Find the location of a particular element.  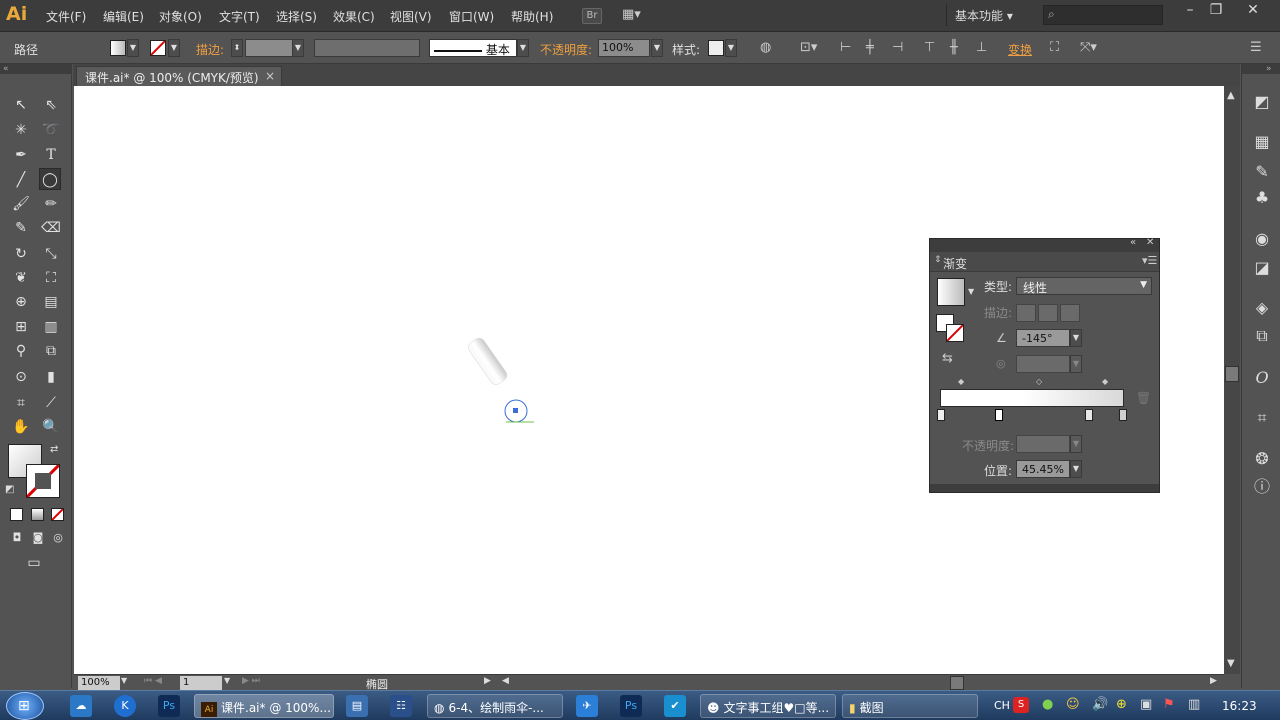

pen-tool-icon: ✒ is located at coordinates (21, 155).